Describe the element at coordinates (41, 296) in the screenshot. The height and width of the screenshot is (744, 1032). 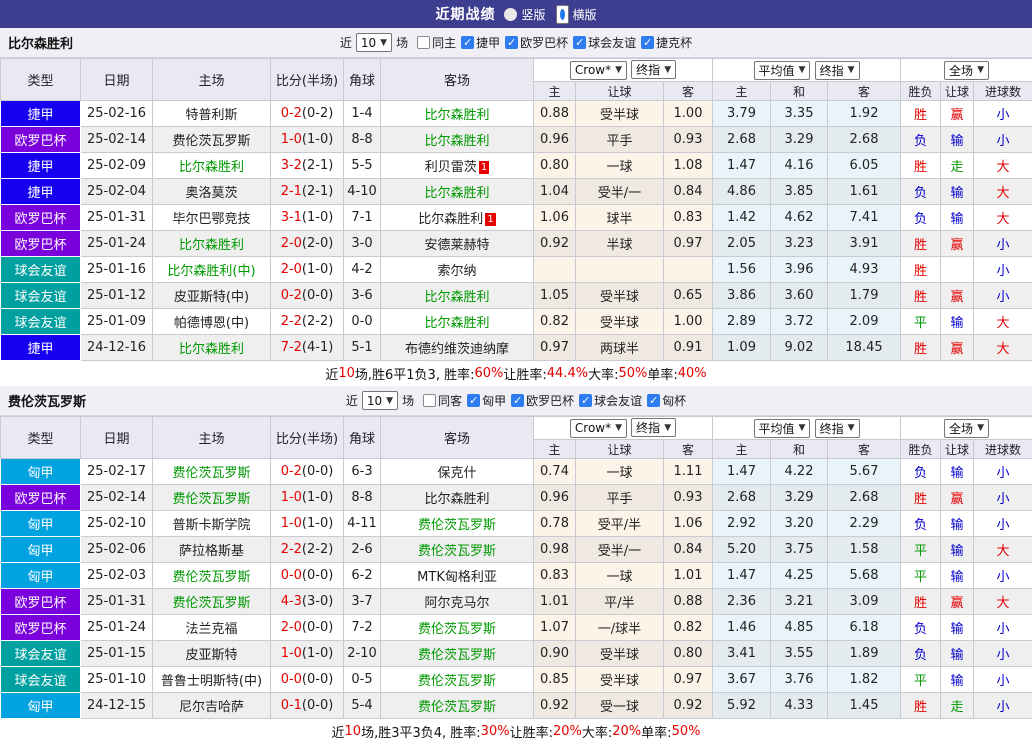
I see `league-badge: 球会友谊` at that location.